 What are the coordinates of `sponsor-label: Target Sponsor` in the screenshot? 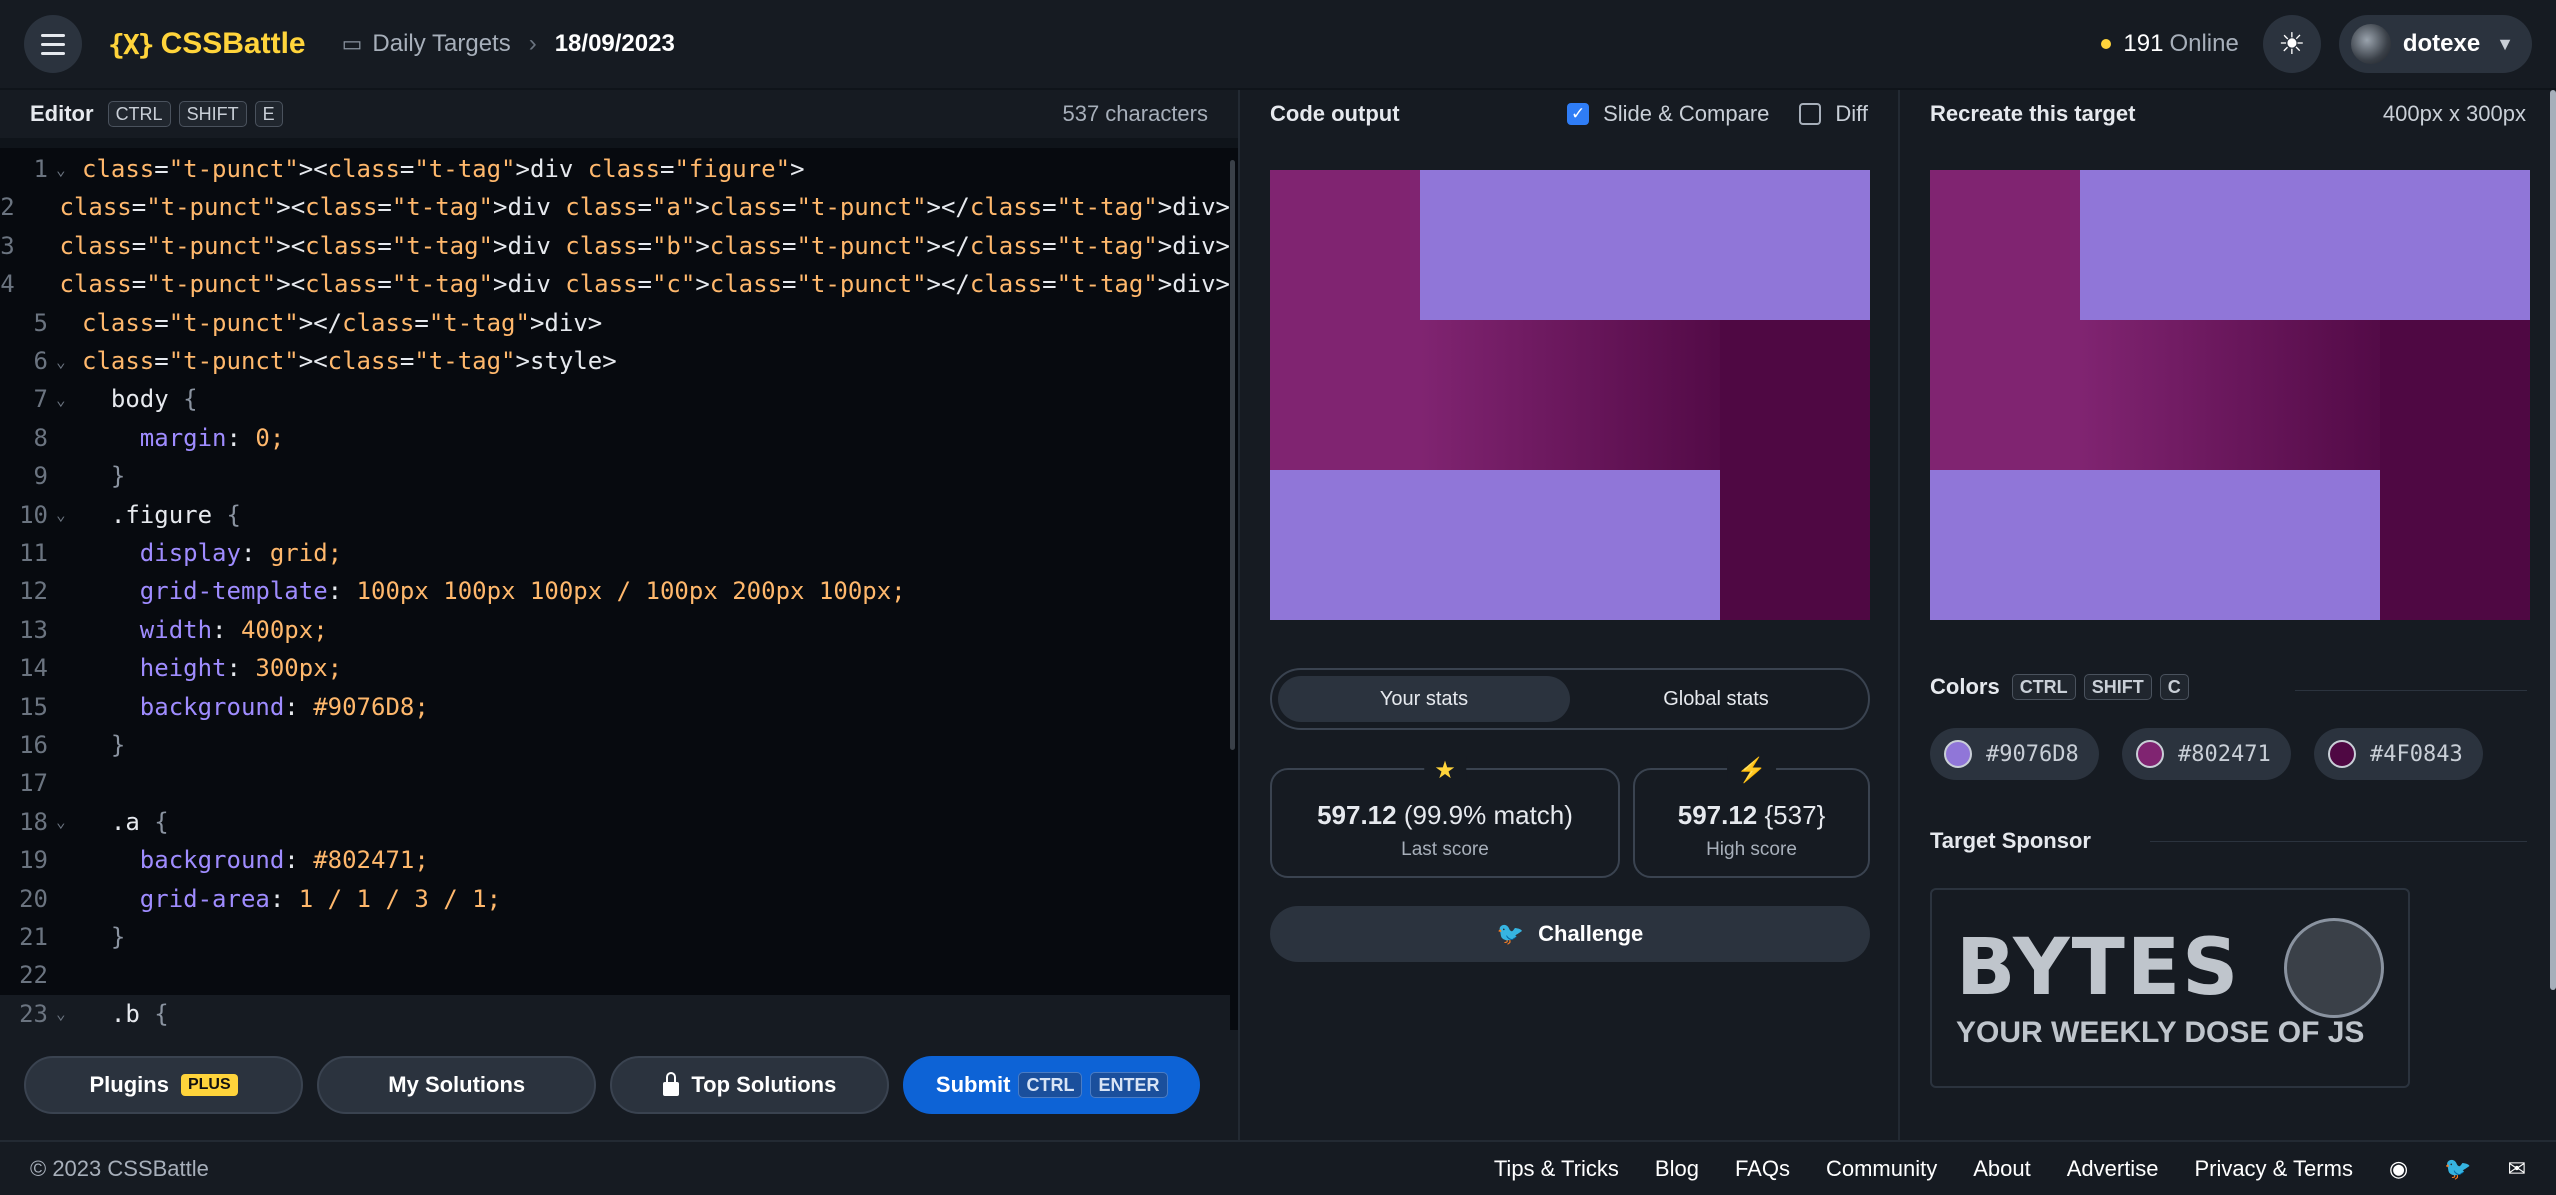 It's located at (2010, 840).